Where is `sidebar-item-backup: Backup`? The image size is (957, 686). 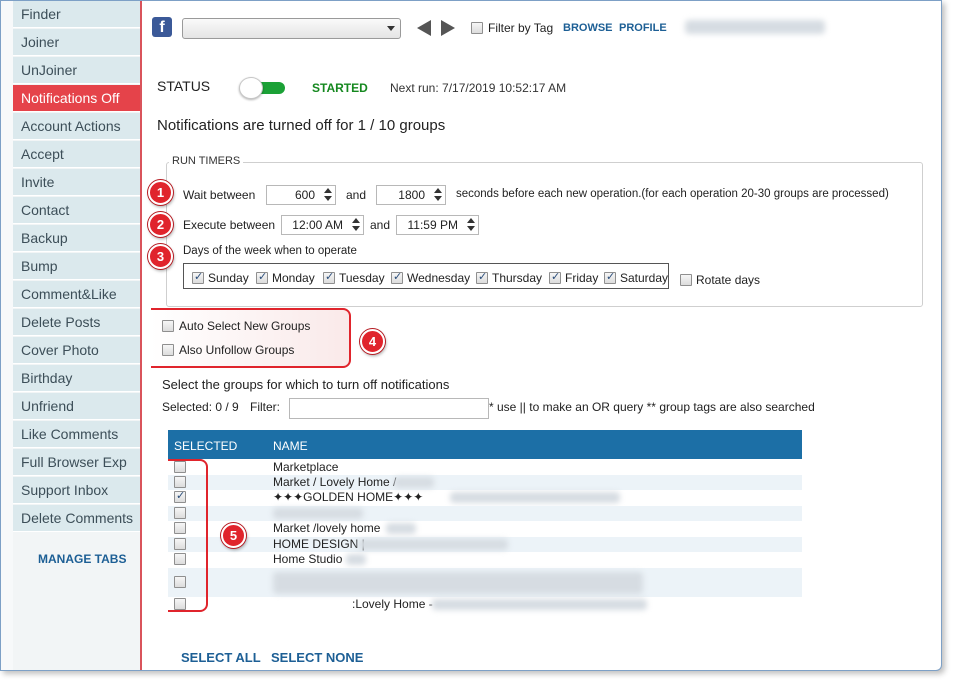 sidebar-item-backup: Backup is located at coordinates (76, 238).